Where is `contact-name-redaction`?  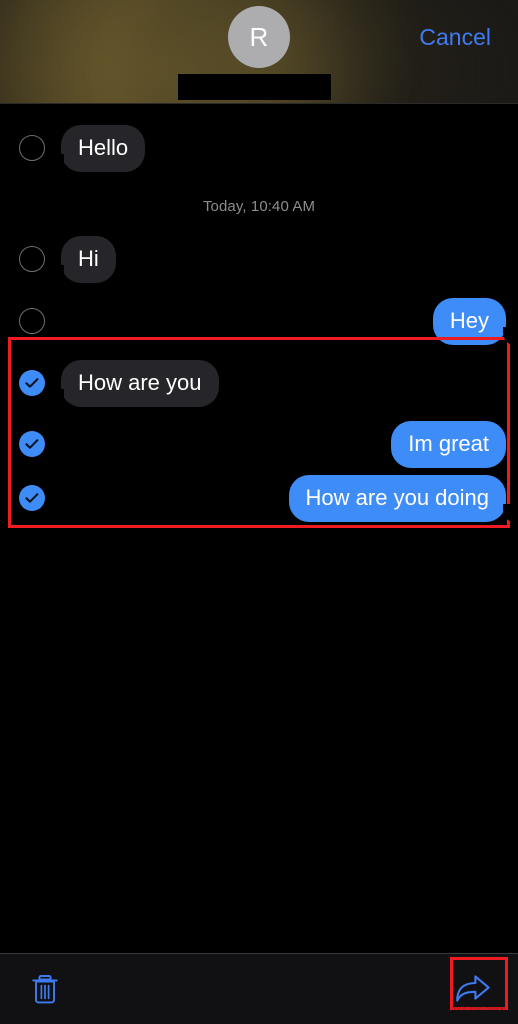
contact-name-redaction is located at coordinates (254, 87).